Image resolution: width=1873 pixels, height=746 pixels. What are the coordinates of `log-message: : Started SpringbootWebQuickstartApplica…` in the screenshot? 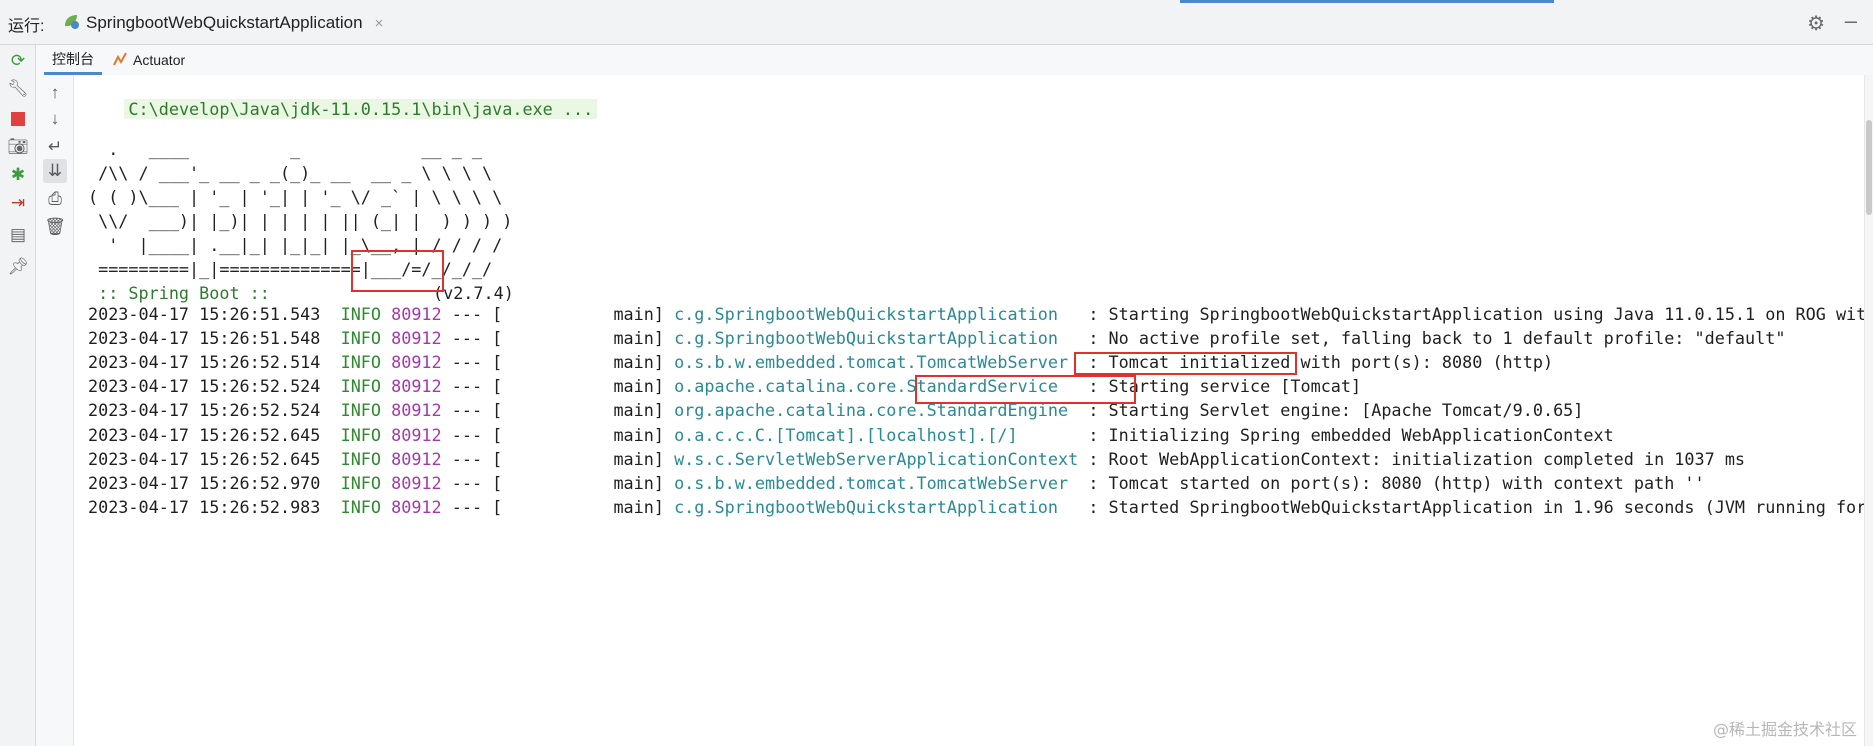 It's located at (1475, 506).